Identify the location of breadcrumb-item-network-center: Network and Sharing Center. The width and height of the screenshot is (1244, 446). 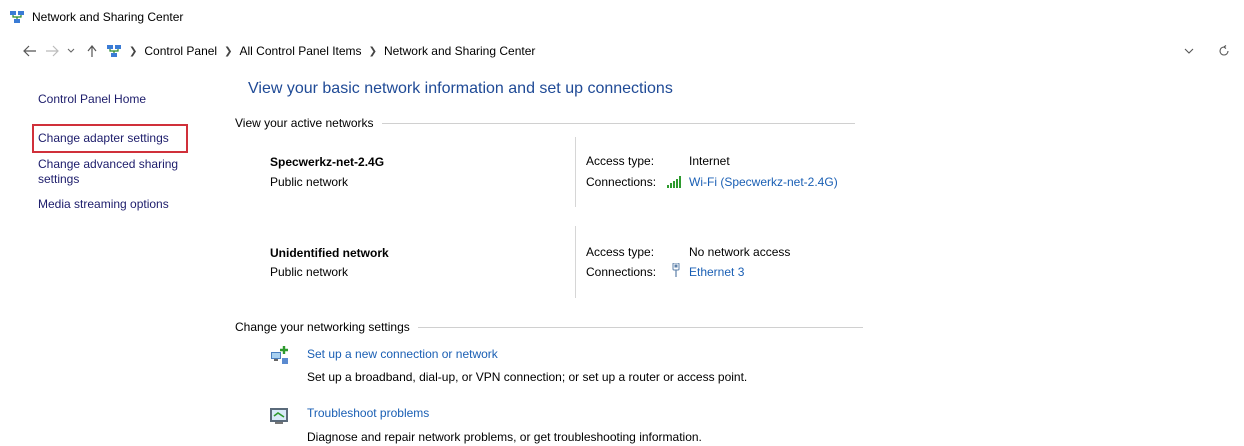
(459, 51).